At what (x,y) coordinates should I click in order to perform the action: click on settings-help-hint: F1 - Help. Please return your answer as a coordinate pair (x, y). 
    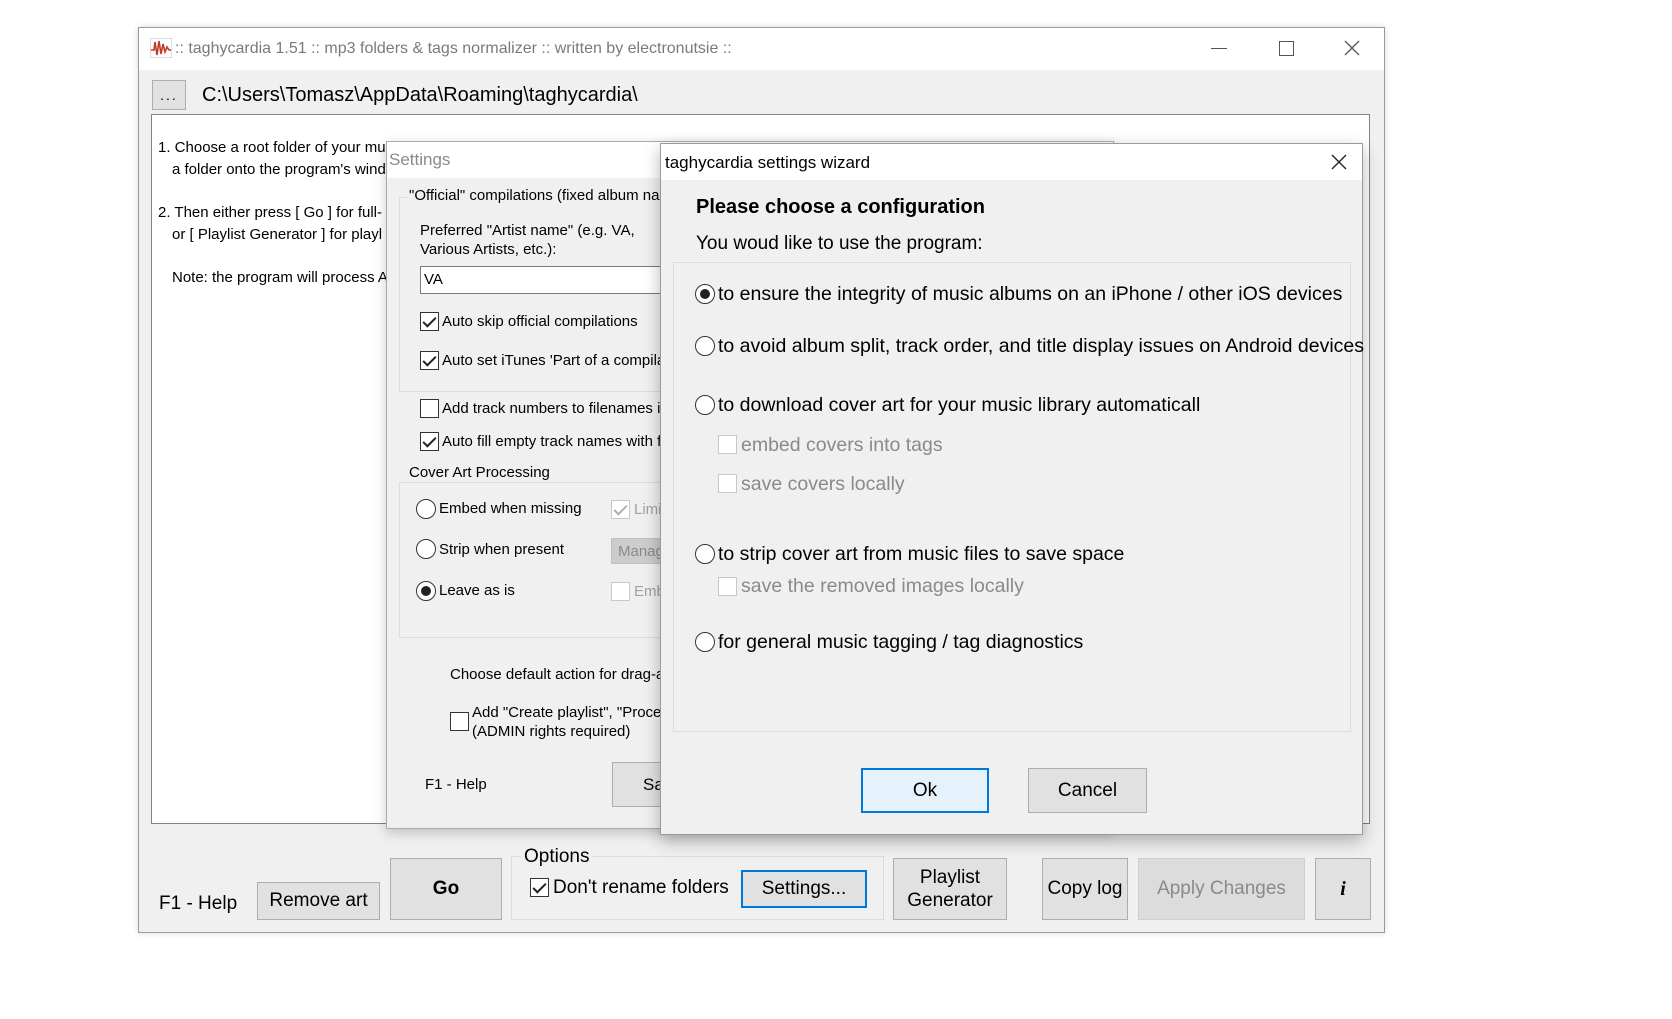
    Looking at the image, I should click on (456, 784).